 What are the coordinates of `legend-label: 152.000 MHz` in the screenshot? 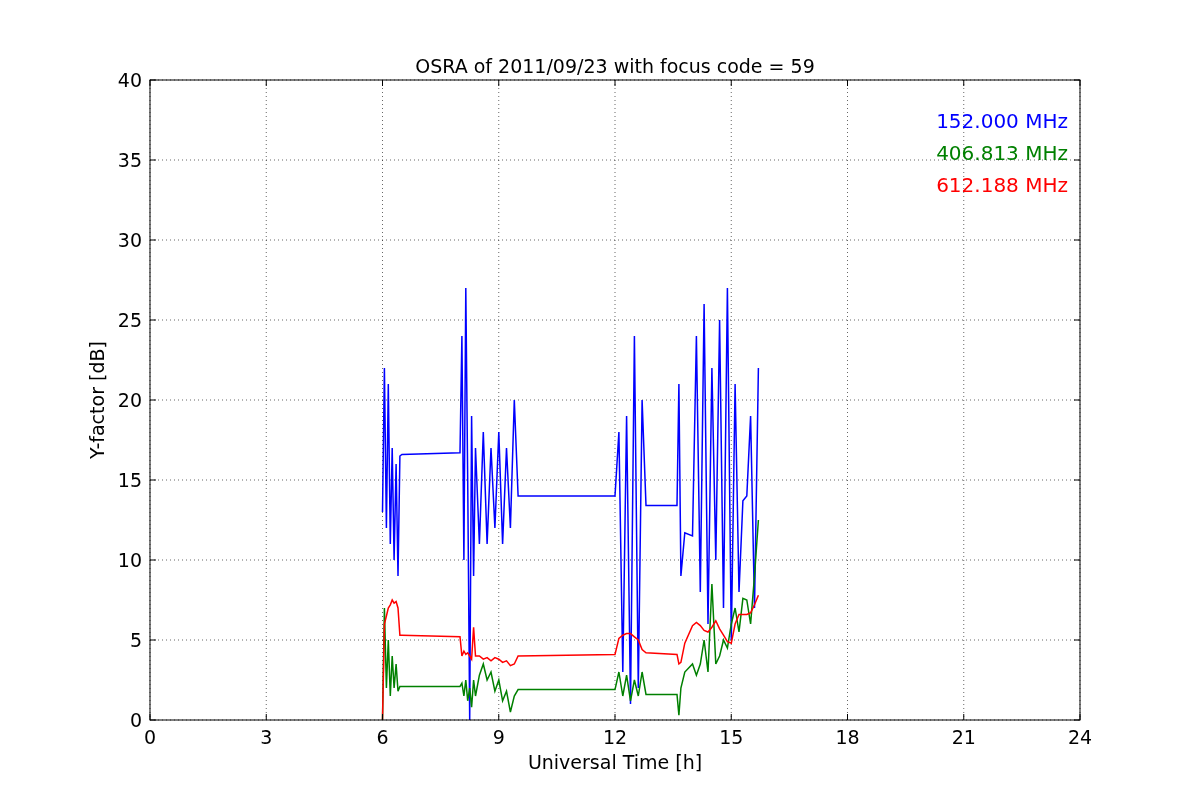 It's located at (1002, 121).